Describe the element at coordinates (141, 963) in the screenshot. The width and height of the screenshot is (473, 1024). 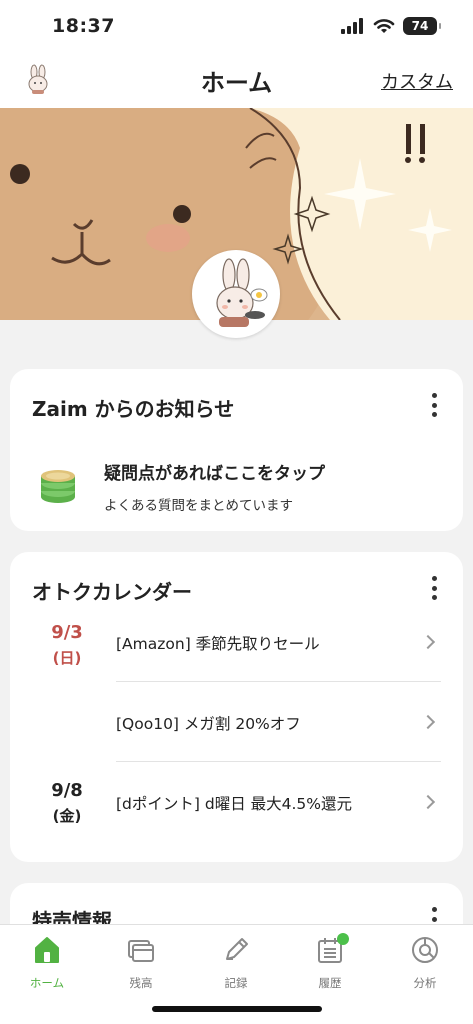
I see `tab-balance: 残高` at that location.